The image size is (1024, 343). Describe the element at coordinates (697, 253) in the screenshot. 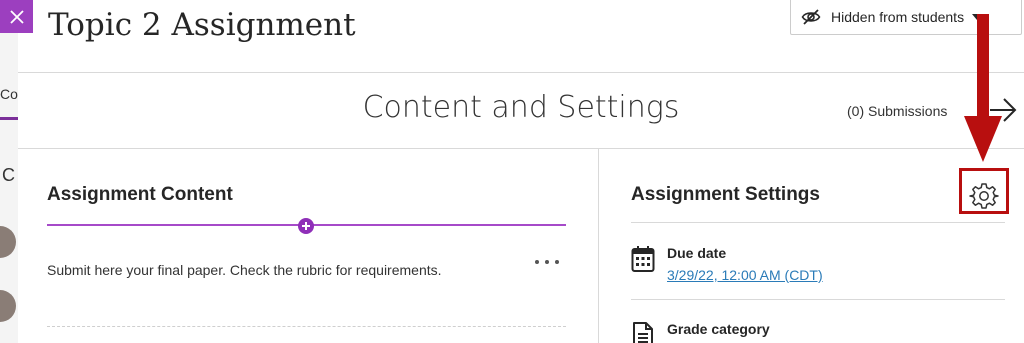

I see `due-date-label: Due date` at that location.